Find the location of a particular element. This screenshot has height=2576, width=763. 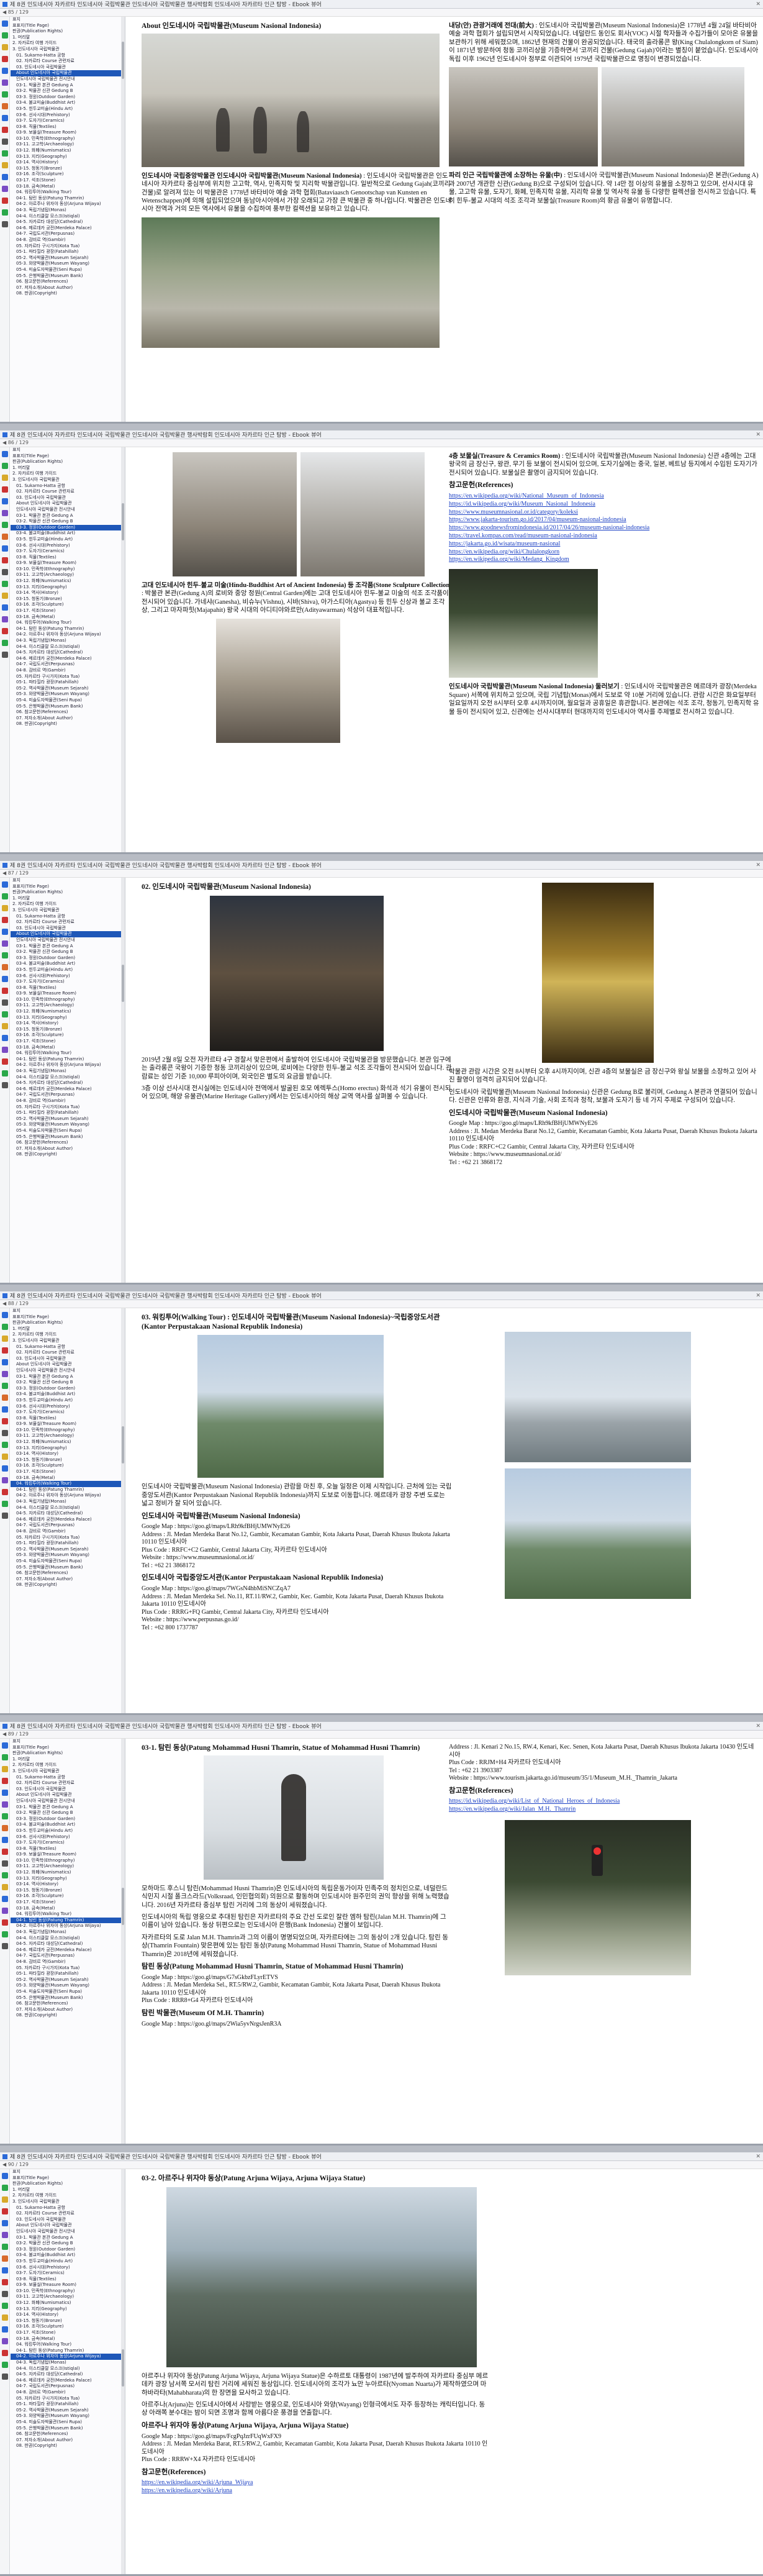

toc-item: 03-10. 민족학(Ethnography) is located at coordinates (68, 1861).